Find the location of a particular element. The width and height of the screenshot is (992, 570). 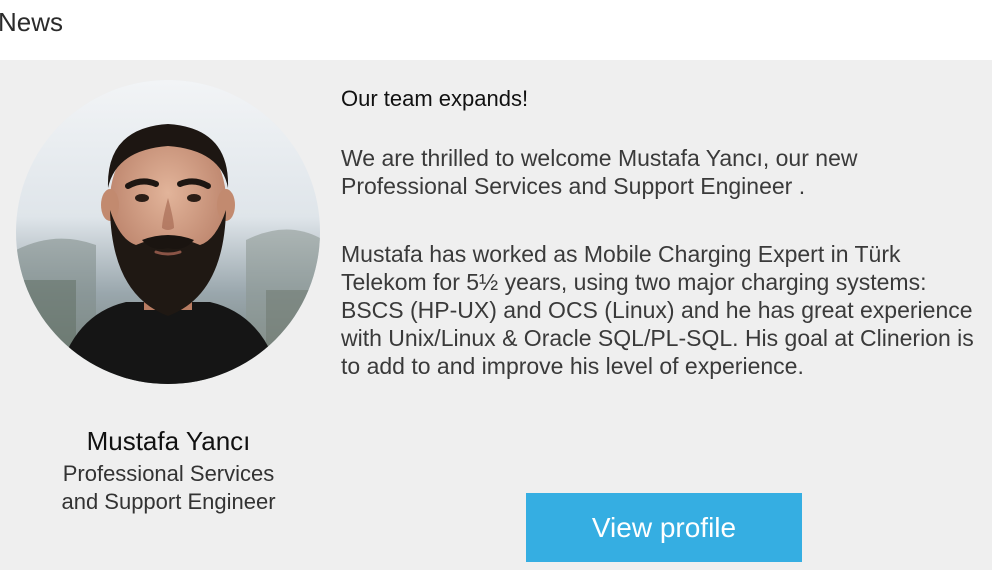

person-name: Mustafa Yancı is located at coordinates (168, 441).